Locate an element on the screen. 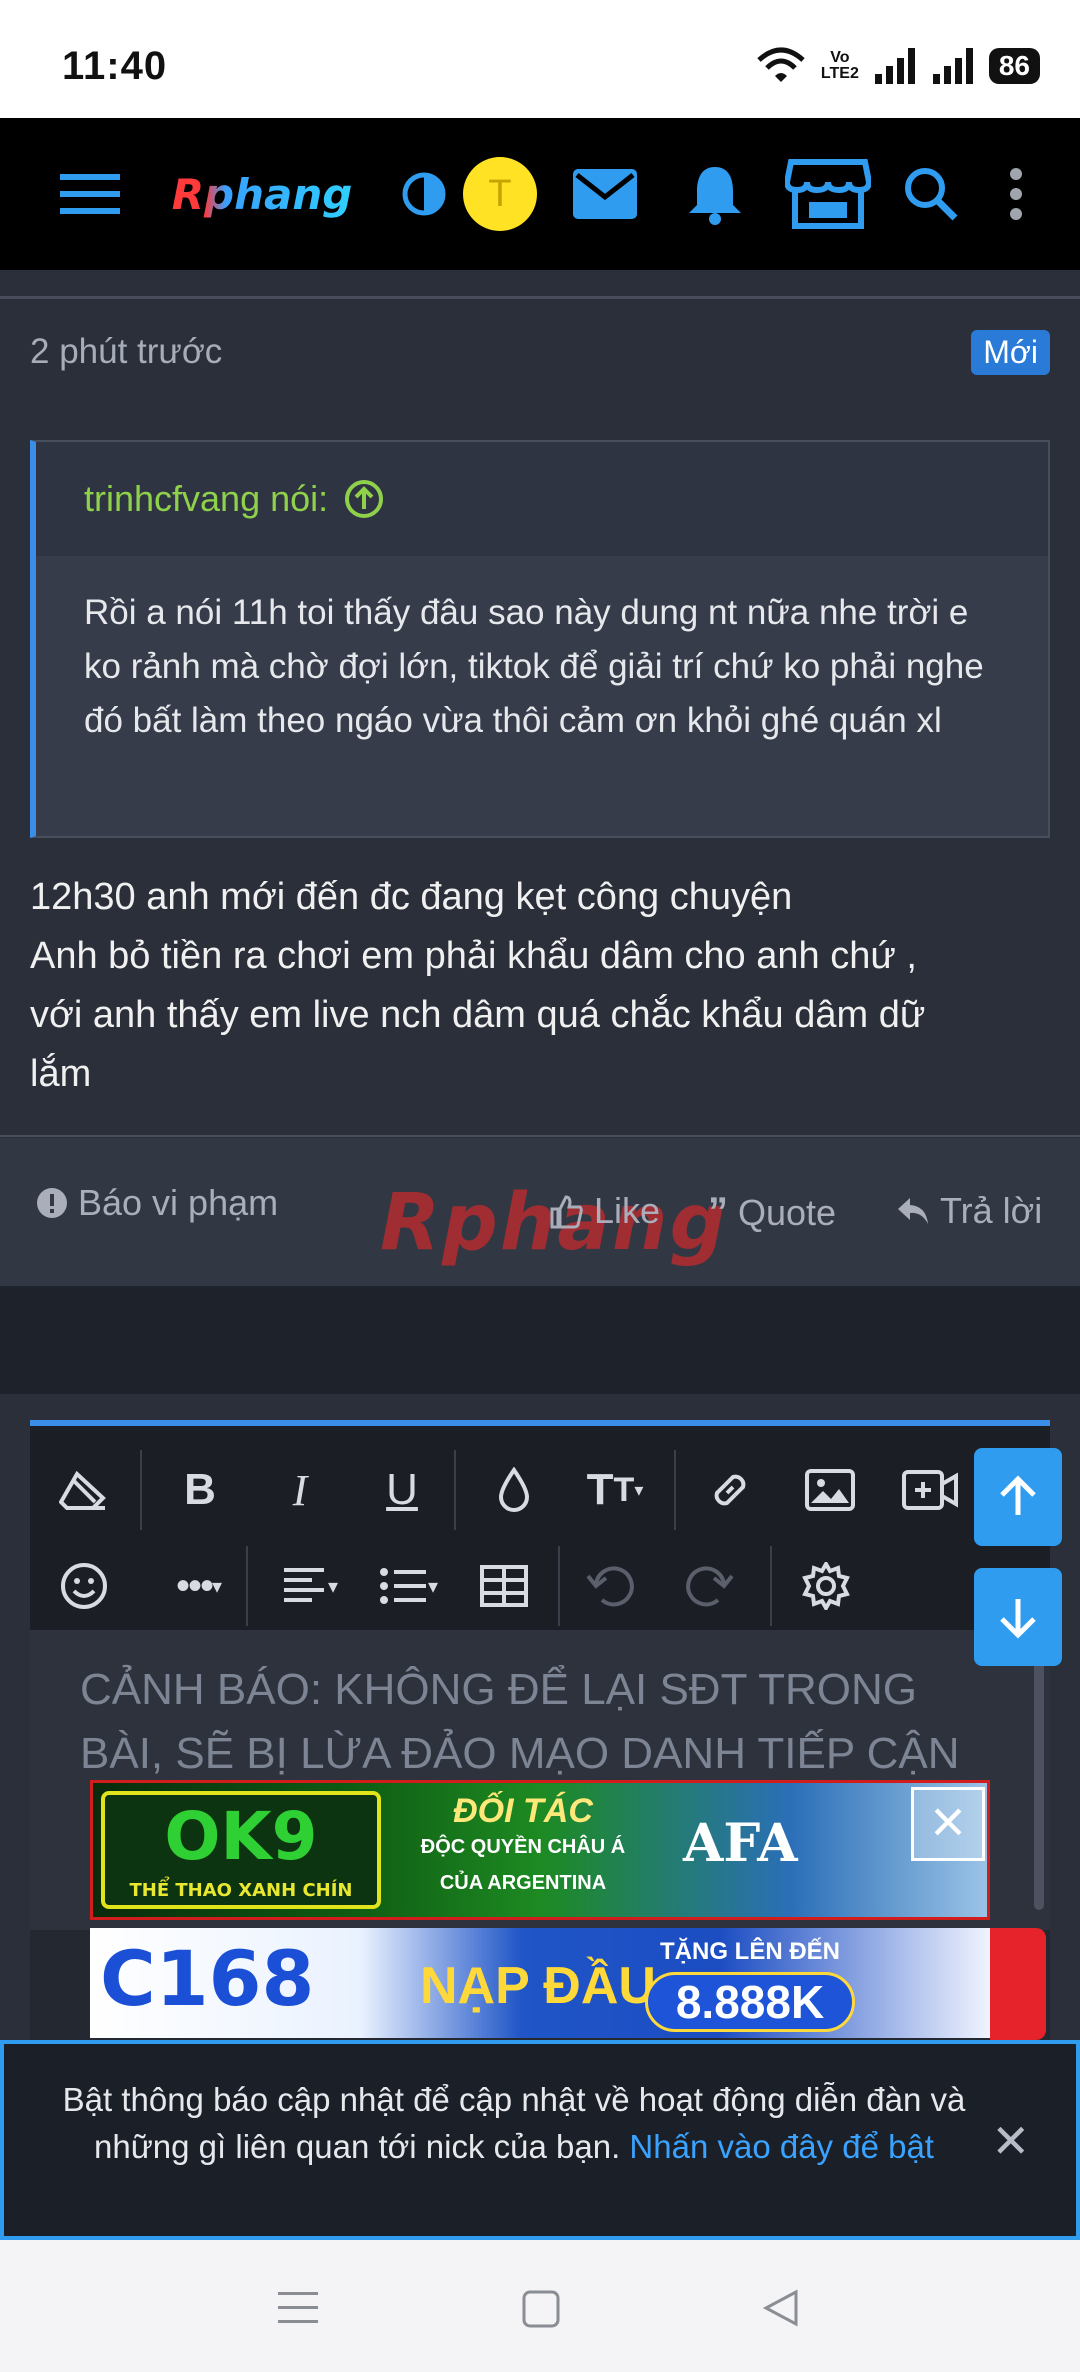 This screenshot has width=1080, height=2372. post-timestamp: 2 phút trước is located at coordinates (126, 352).